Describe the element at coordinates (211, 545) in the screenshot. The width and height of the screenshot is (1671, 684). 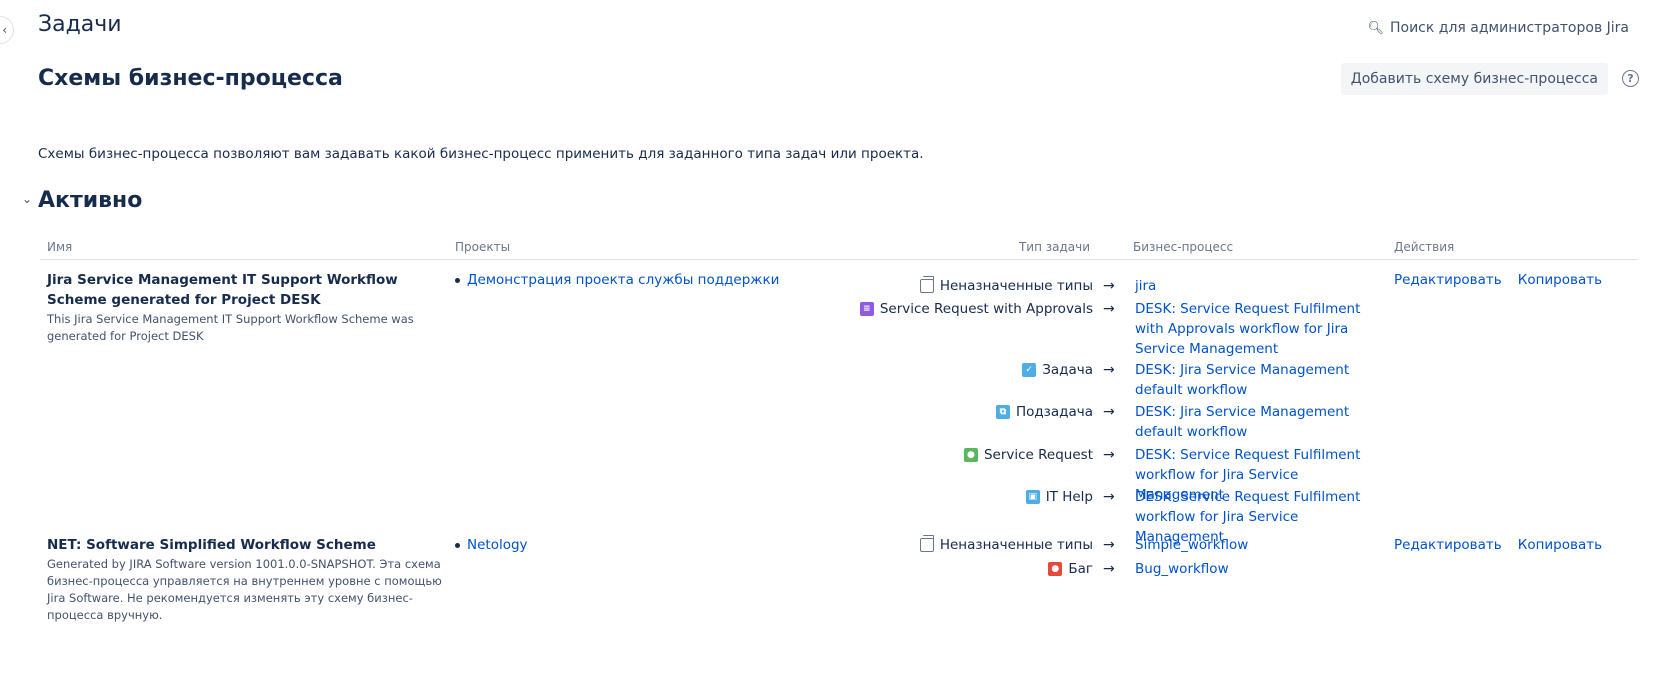
I see `scheme-name: NET: Software Simplified Workflow Scheme` at that location.